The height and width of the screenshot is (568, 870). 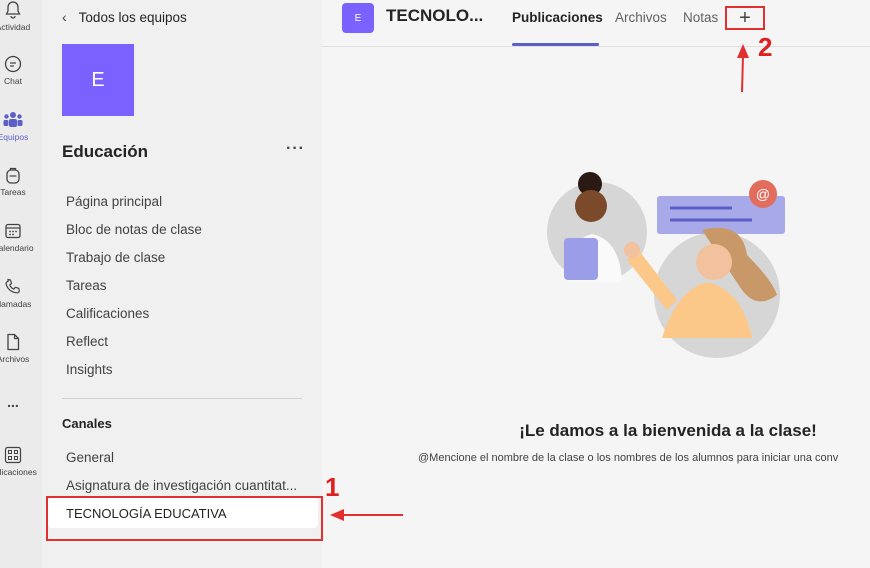 What do you see at coordinates (641, 17) in the screenshot?
I see `tab-files: Archivos` at bounding box center [641, 17].